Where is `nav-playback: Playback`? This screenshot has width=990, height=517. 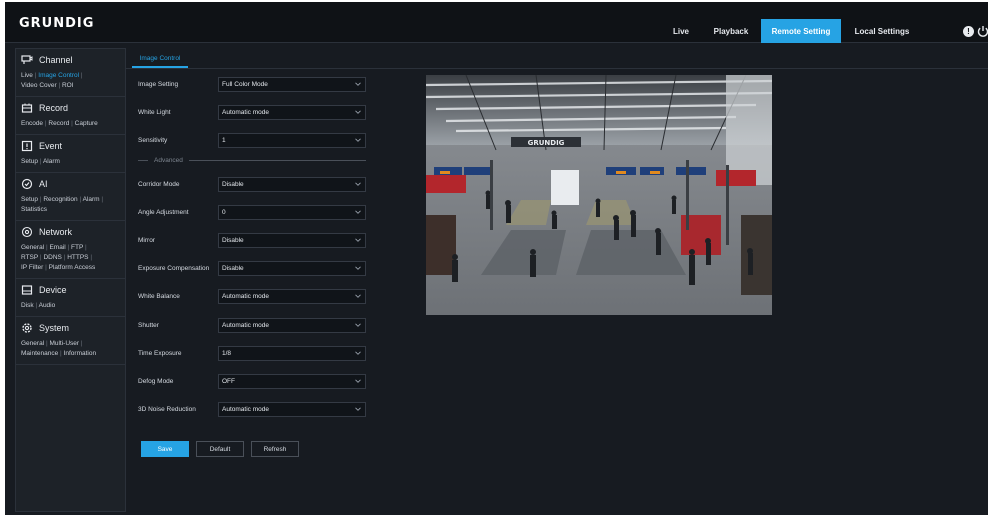 nav-playback: Playback is located at coordinates (731, 31).